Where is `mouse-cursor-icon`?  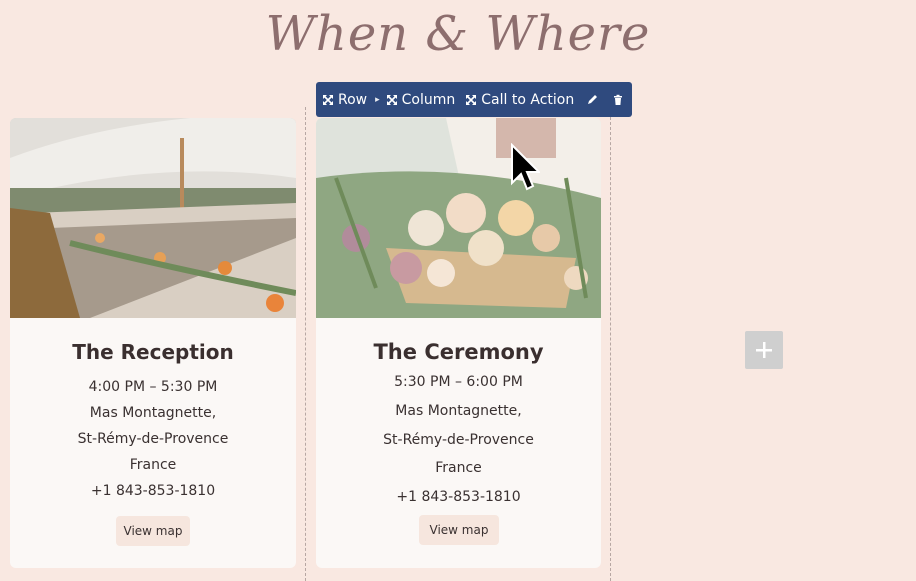
mouse-cursor-icon is located at coordinates (525, 167).